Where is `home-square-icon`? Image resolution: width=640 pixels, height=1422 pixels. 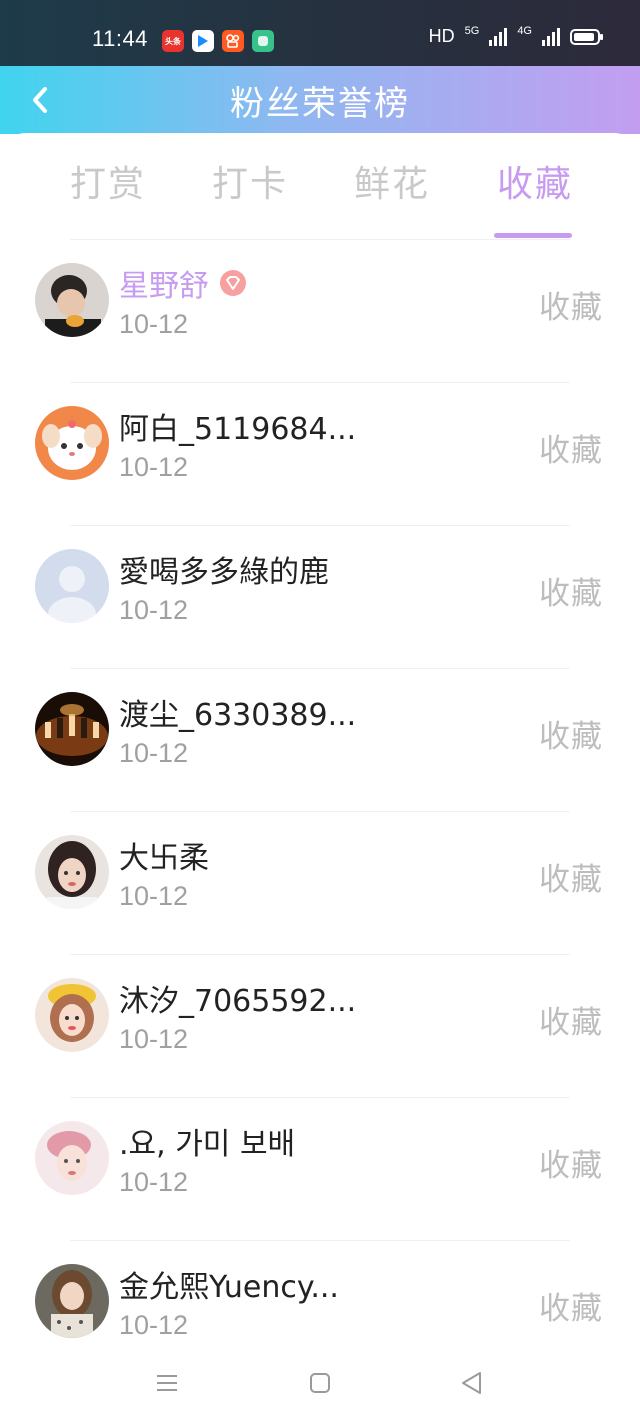
home-square-icon is located at coordinates (320, 1383).